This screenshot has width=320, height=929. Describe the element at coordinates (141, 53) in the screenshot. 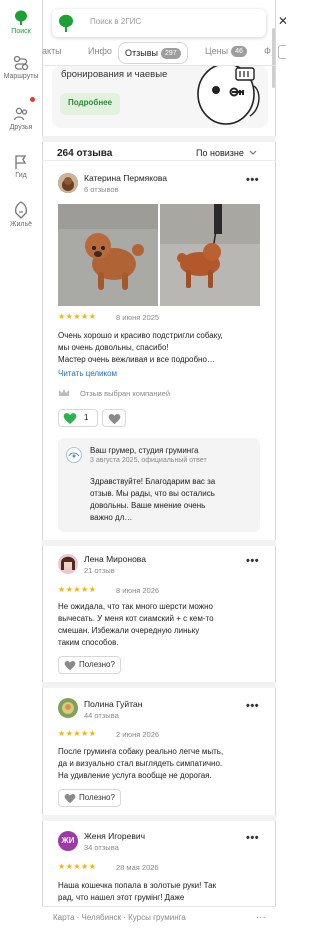

I see `tab-label: Отзывы` at that location.